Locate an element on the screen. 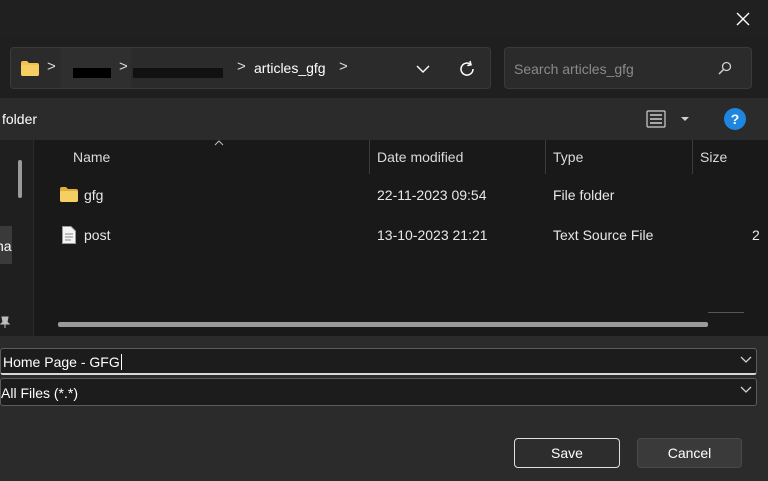  sort-ascending-icon is located at coordinates (219, 143).